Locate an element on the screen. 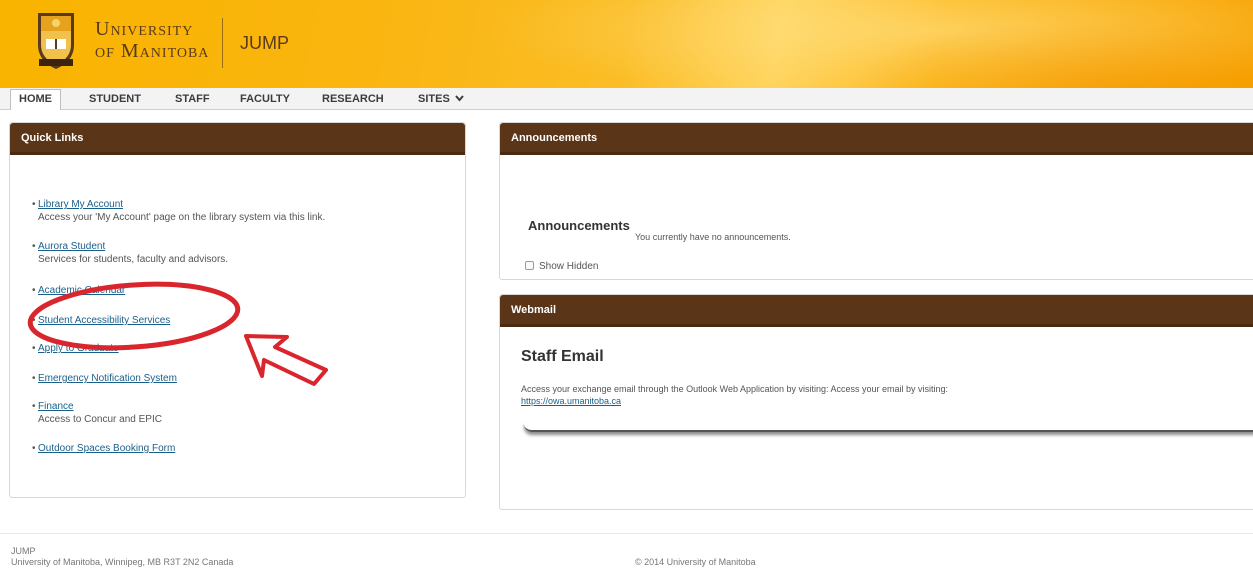 Image resolution: width=1253 pixels, height=571 pixels. logo-divider is located at coordinates (222, 43).